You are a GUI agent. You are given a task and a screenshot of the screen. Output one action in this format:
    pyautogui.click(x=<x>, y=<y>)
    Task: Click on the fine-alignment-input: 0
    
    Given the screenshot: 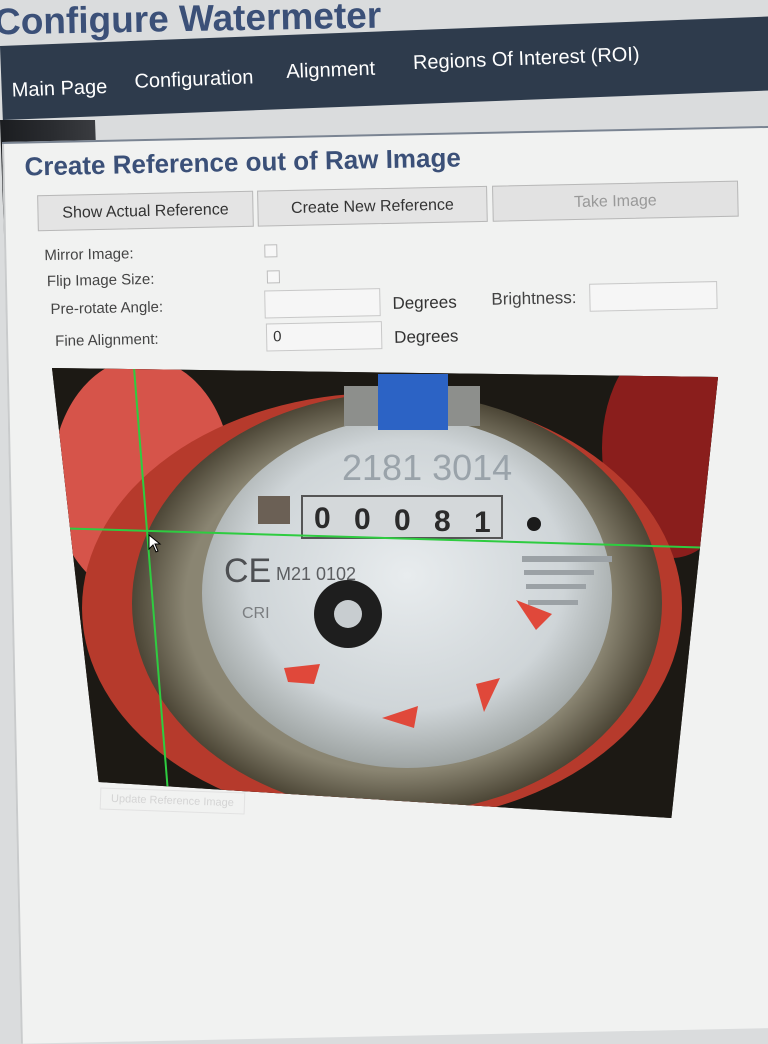 What is the action you would take?
    pyautogui.click(x=324, y=336)
    